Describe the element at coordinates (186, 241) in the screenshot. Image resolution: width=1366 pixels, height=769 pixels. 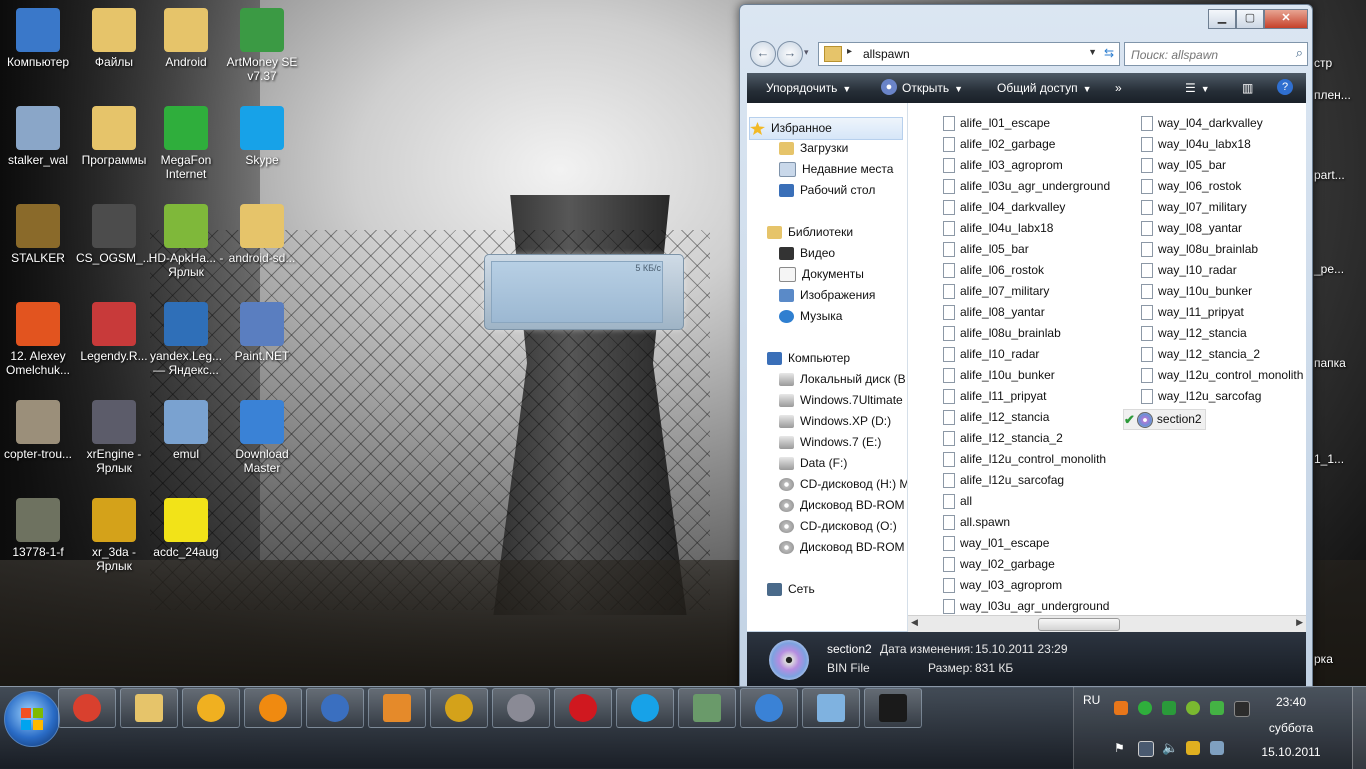
I see `desktop-icon-item: HD-ApkHa... - Ярлык` at that location.